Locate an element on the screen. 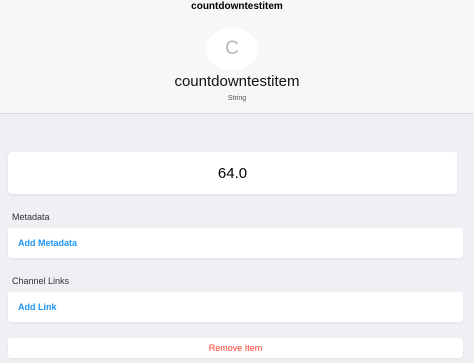 This screenshot has height=363, width=474. add-metadata-row: Add Metadata is located at coordinates (235, 243).